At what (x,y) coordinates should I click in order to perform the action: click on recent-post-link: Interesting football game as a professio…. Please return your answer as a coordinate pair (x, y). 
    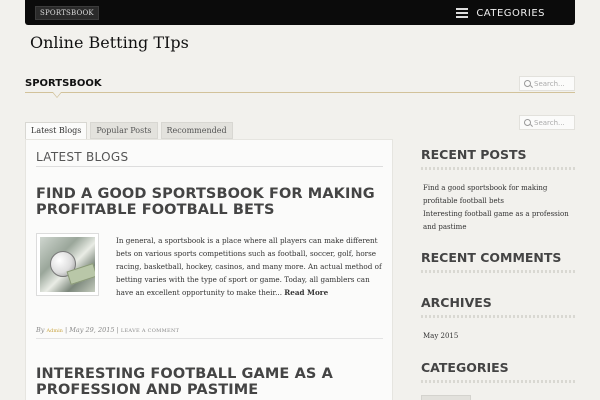
    Looking at the image, I should click on (498, 221).